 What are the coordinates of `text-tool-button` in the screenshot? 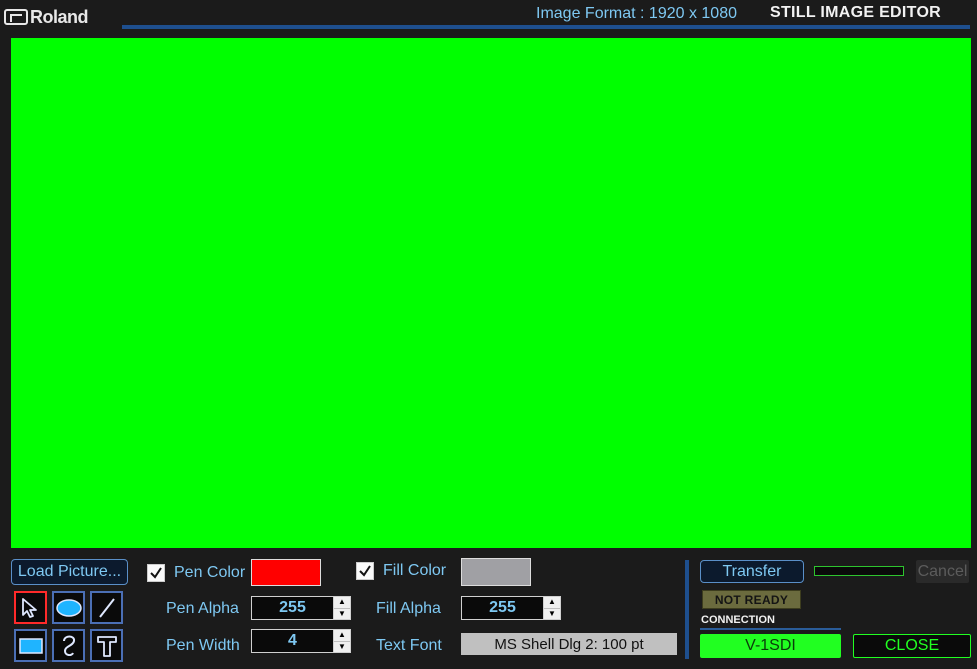 It's located at (106, 645).